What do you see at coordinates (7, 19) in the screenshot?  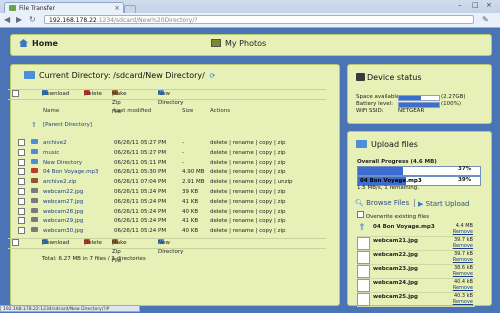 I see `back-icon: ◀` at bounding box center [7, 19].